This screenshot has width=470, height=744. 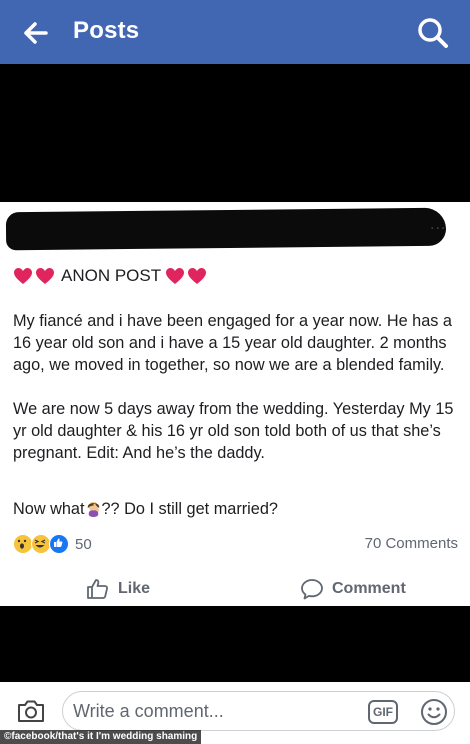 What do you see at coordinates (433, 33) in the screenshot?
I see `search-icon` at bounding box center [433, 33].